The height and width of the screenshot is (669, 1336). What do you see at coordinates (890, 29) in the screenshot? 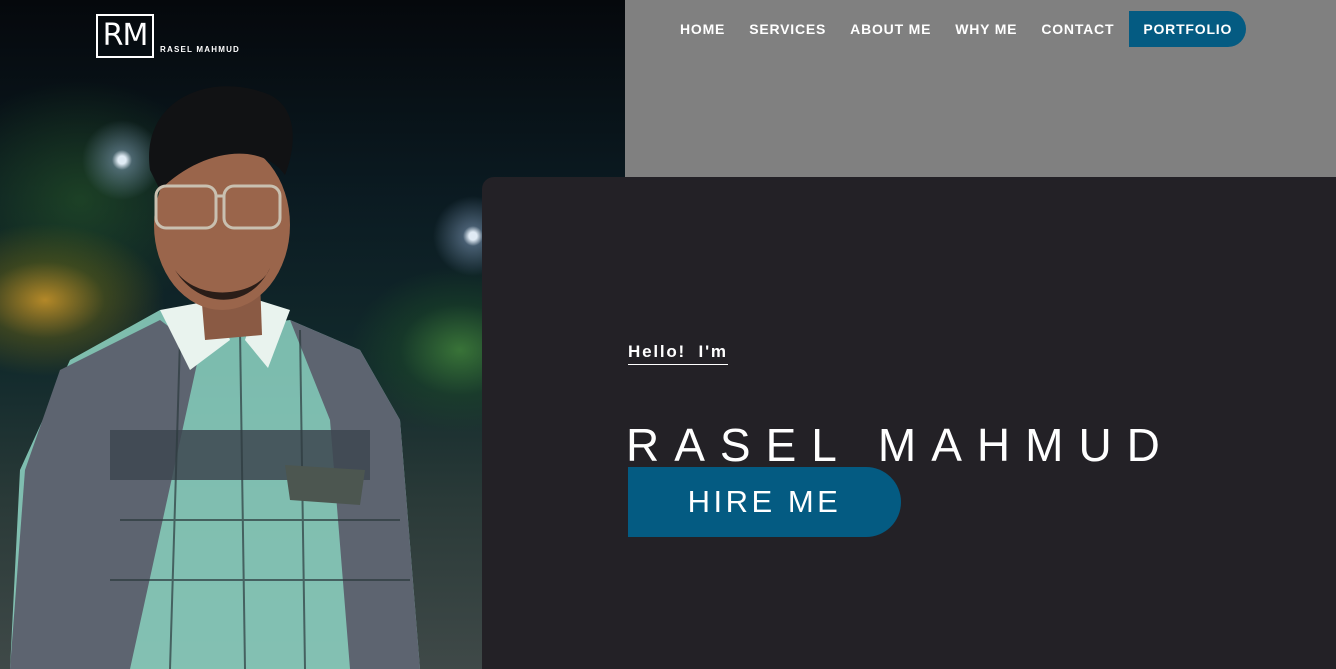
I see `nav-about-me: ABOUT ME` at bounding box center [890, 29].